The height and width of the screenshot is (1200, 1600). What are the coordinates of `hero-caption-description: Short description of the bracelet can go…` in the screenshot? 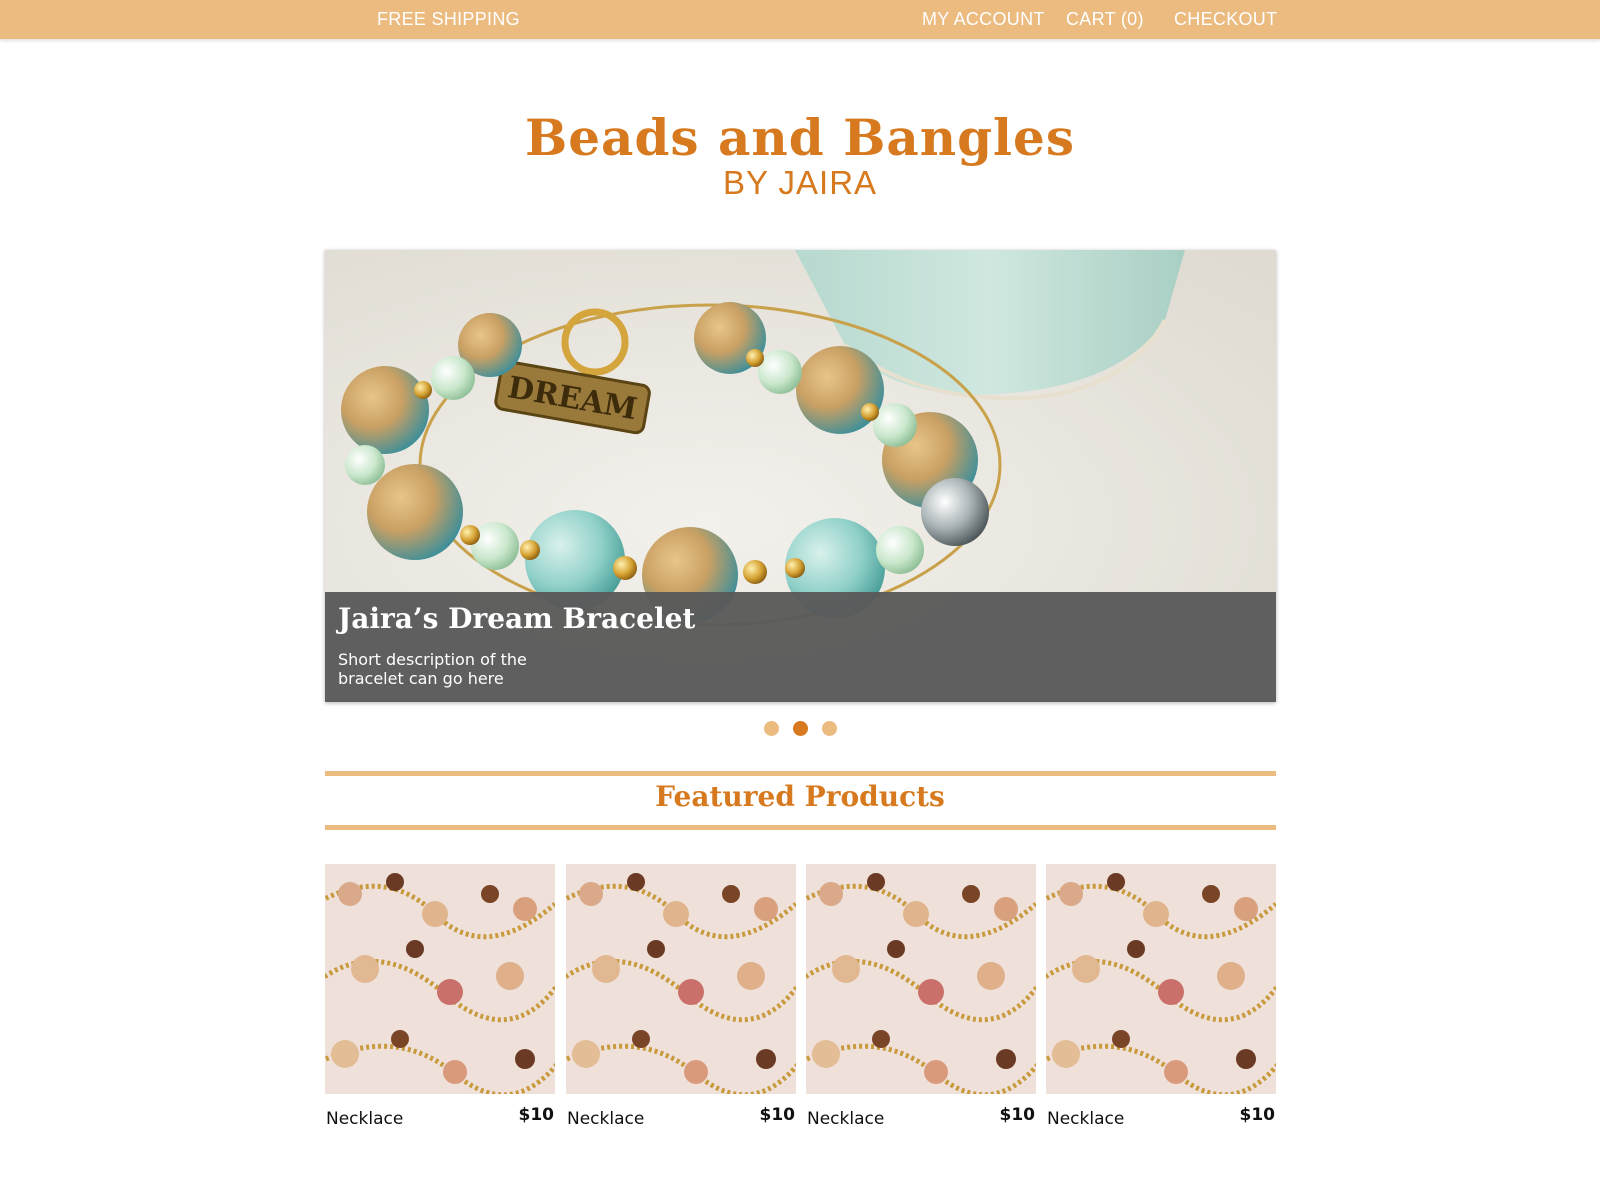 It's located at (432, 669).